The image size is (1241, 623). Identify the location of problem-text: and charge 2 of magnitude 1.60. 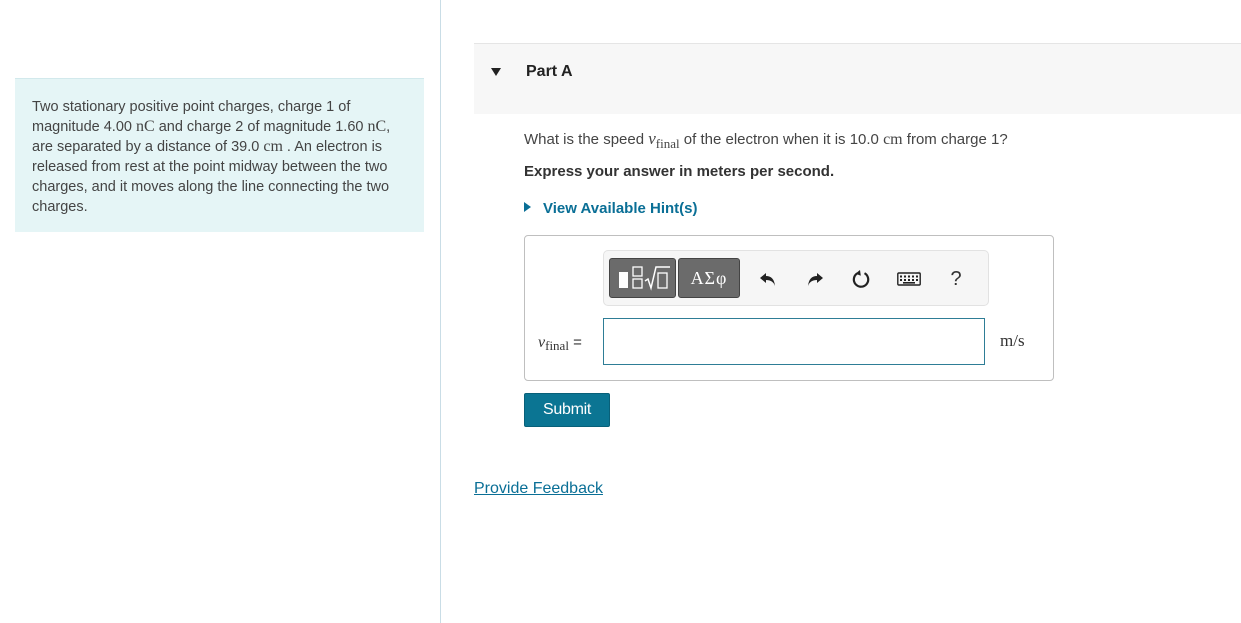
(261, 127).